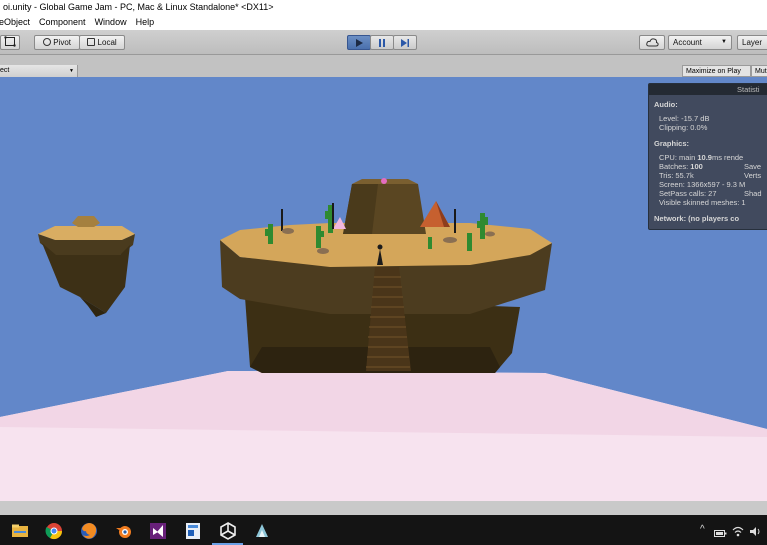 This screenshot has height=545, width=767. I want to click on local-icon, so click(91, 42).